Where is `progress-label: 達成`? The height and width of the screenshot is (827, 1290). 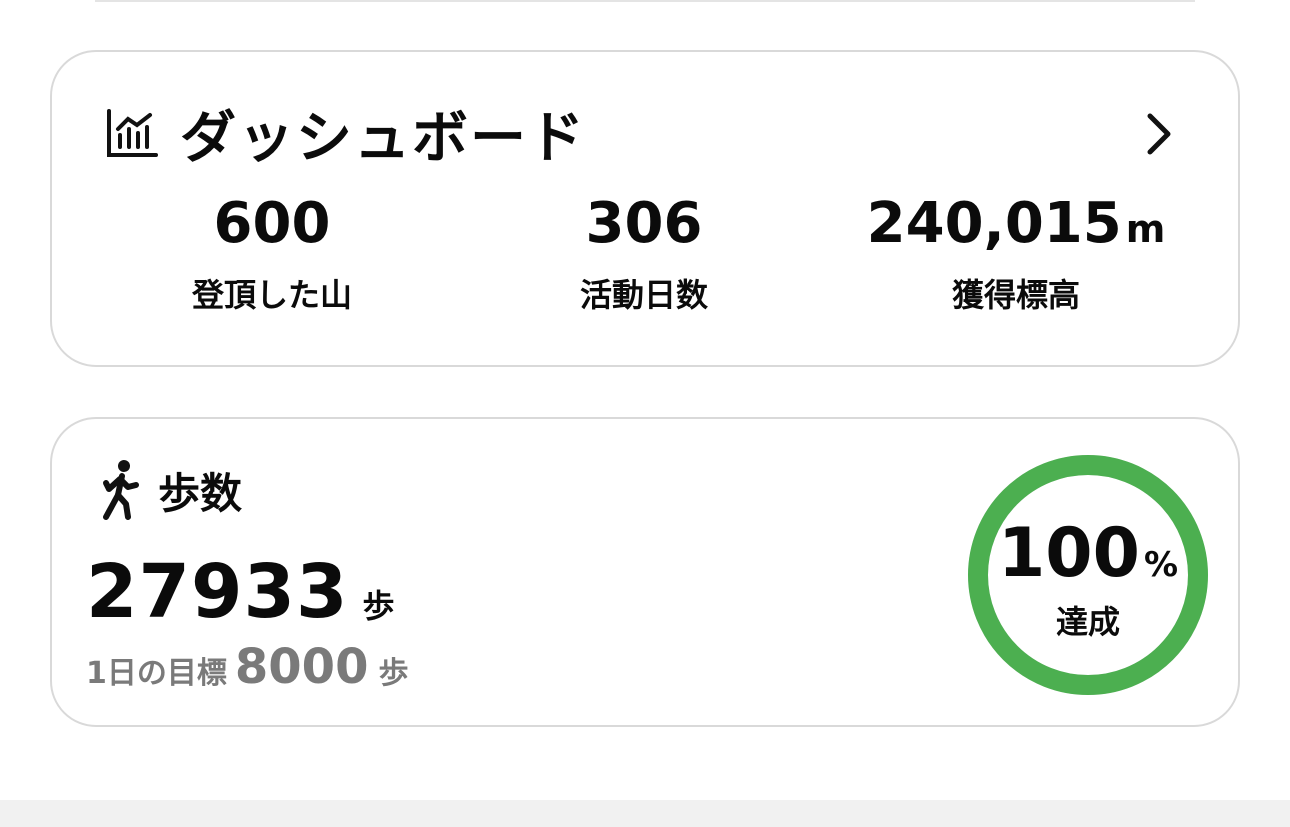 progress-label: 達成 is located at coordinates (1087, 621).